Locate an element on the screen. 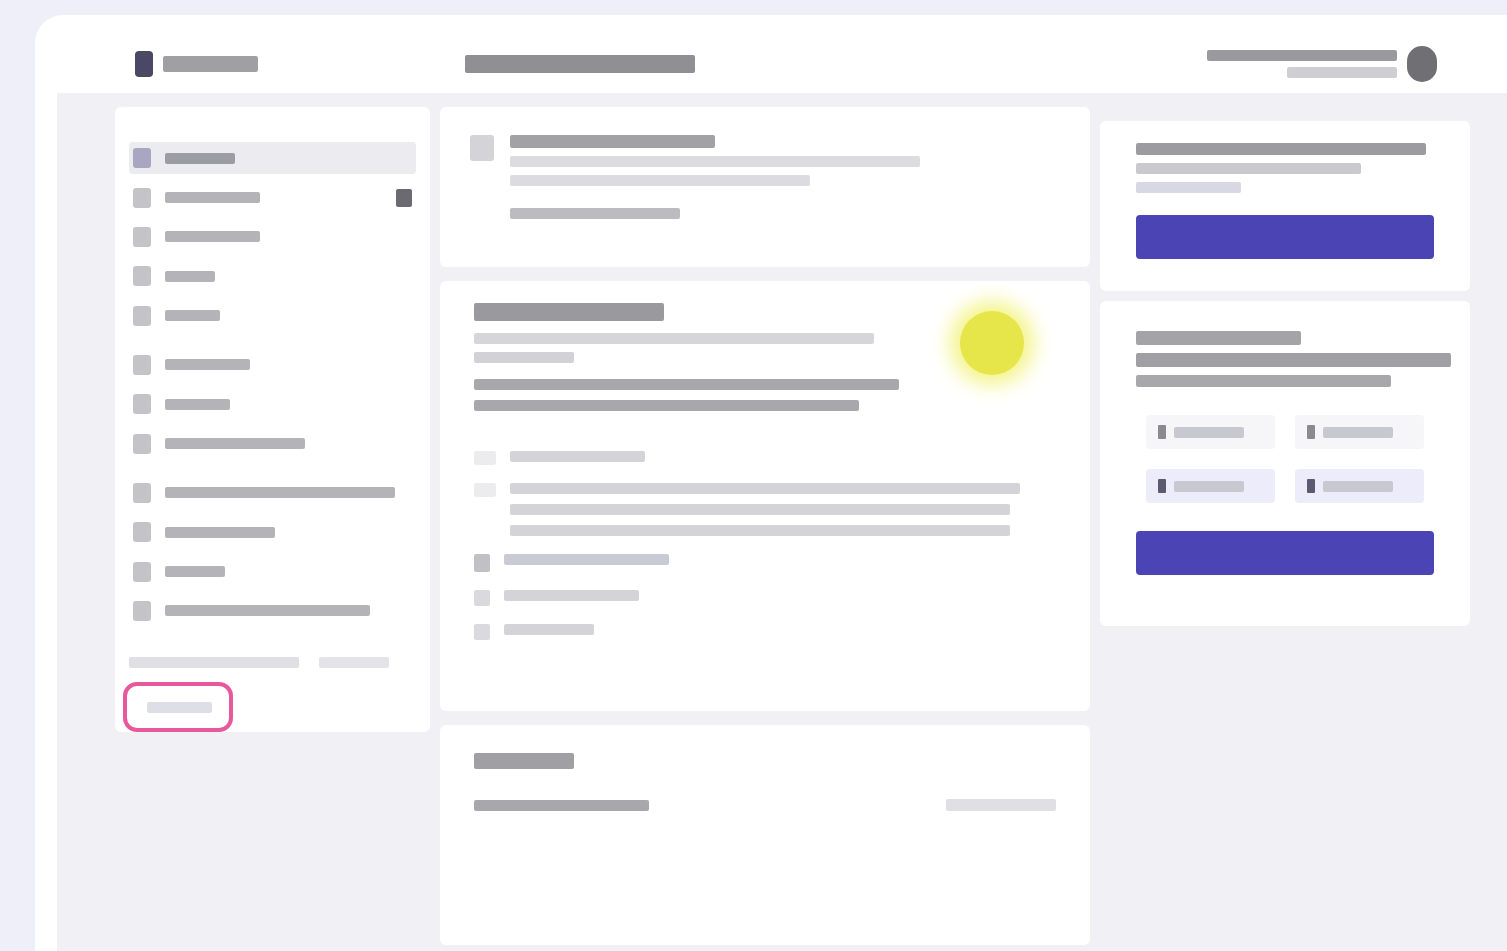 This screenshot has width=1507, height=951. avatar is located at coordinates (1422, 64).